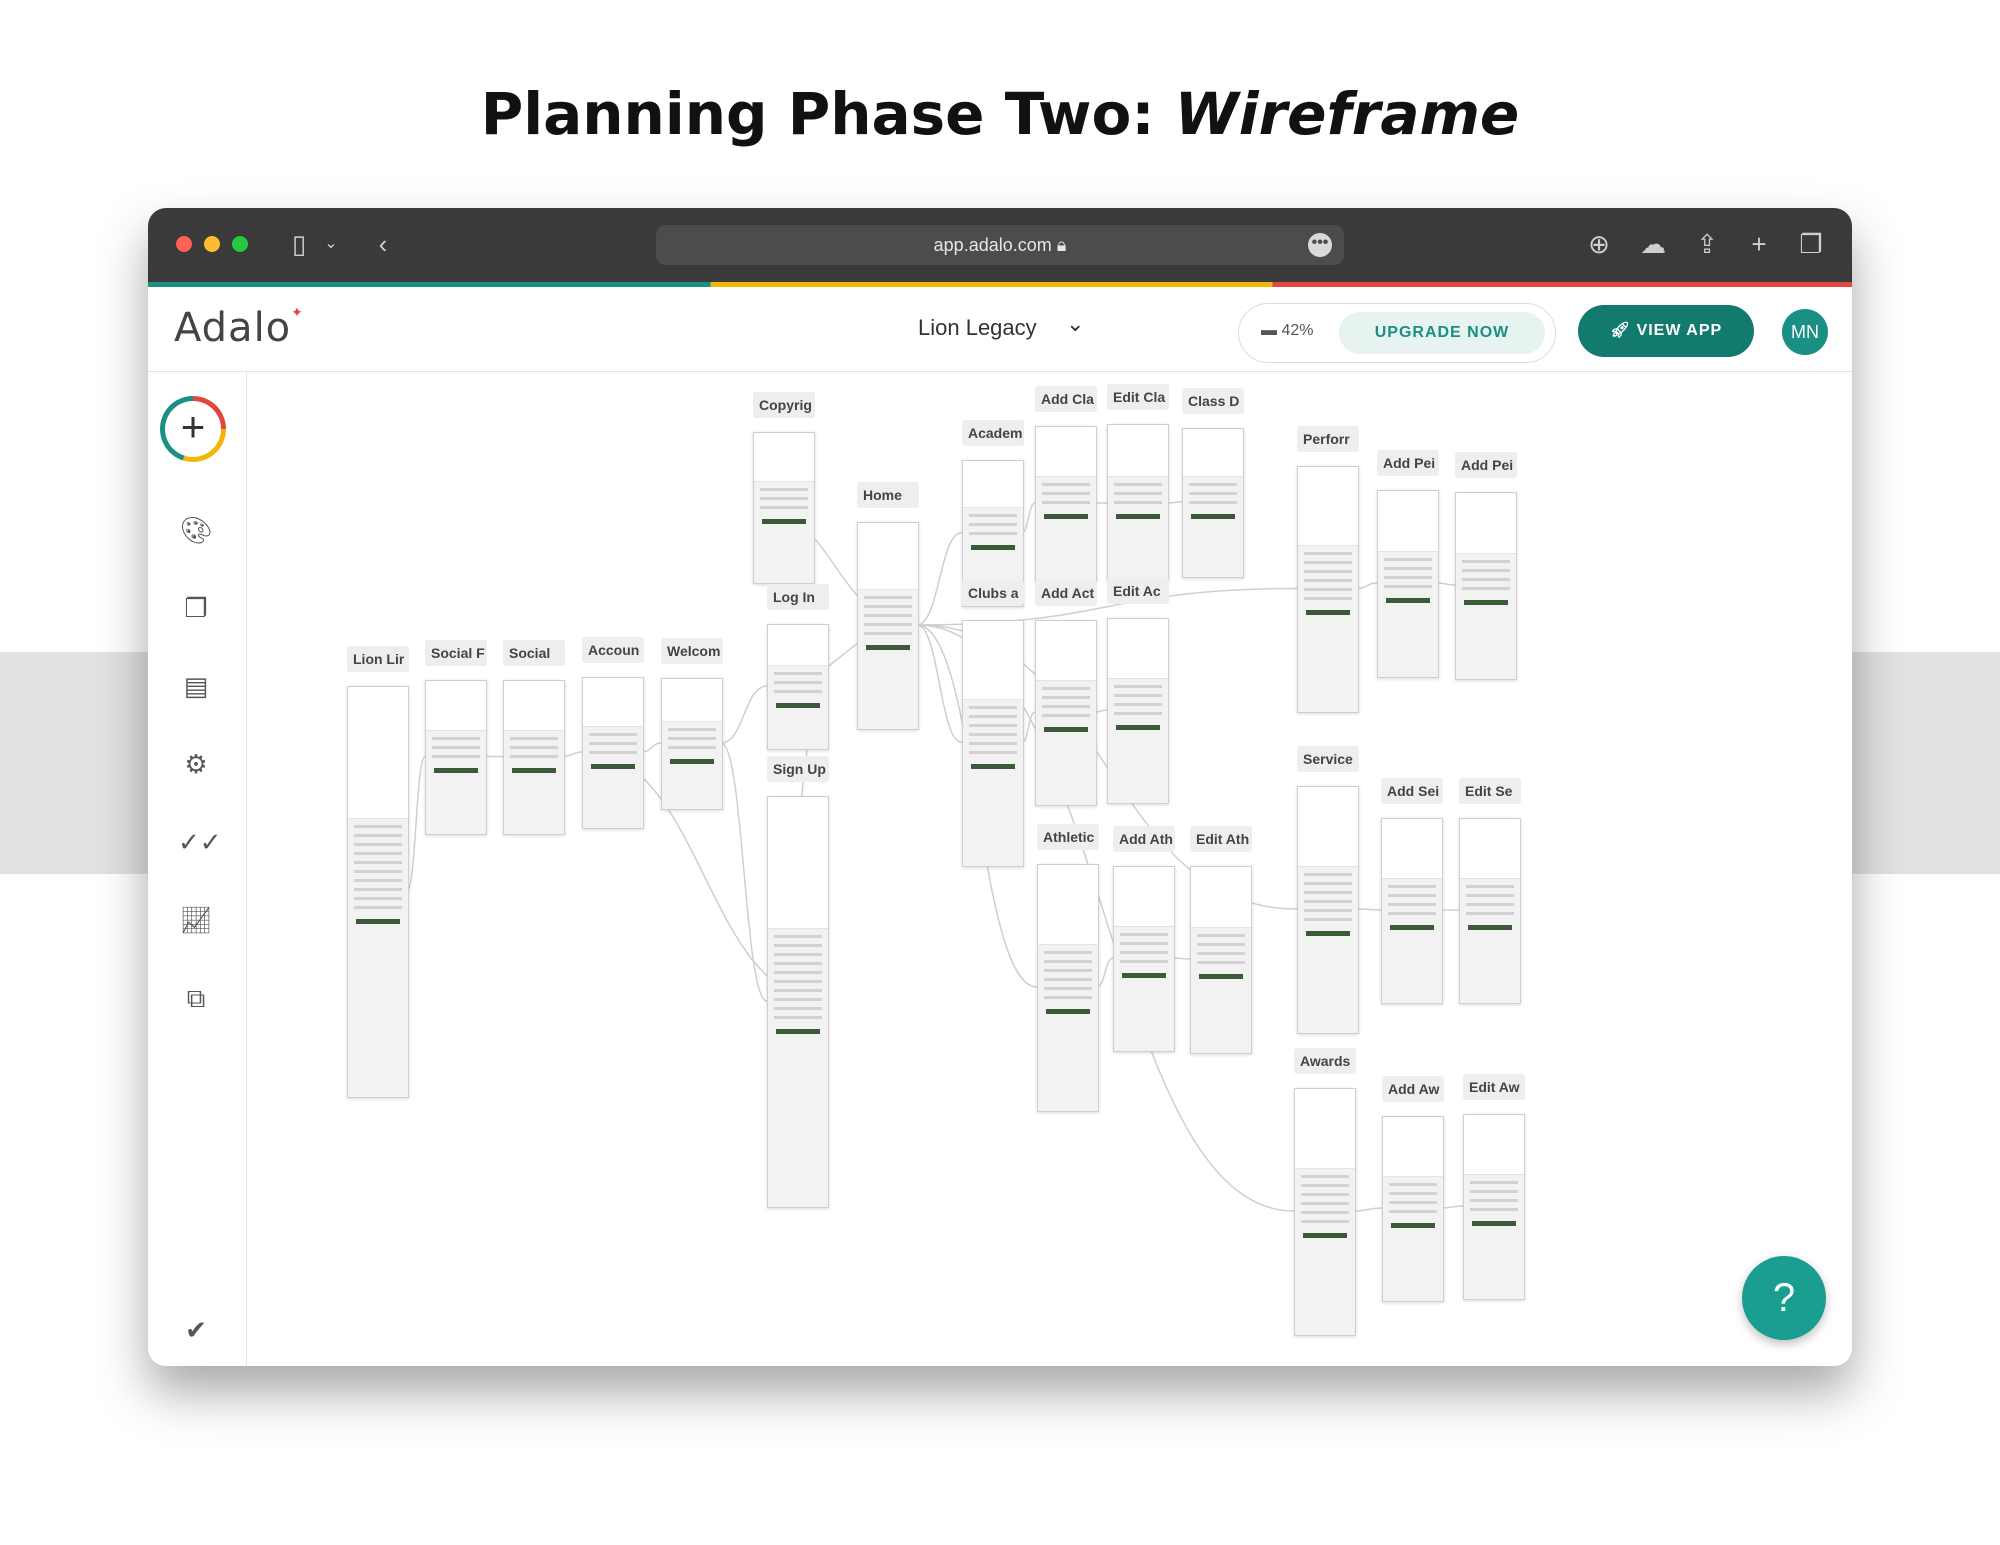  Describe the element at coordinates (1320, 245) in the screenshot. I see `more-options-icon: •••` at that location.